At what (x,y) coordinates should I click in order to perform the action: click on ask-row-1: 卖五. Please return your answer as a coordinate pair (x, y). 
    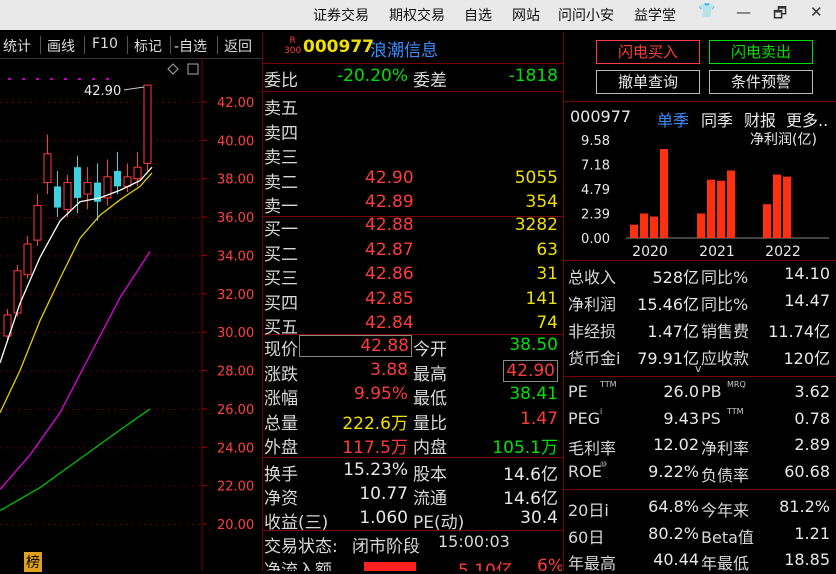
    Looking at the image, I should click on (412, 106).